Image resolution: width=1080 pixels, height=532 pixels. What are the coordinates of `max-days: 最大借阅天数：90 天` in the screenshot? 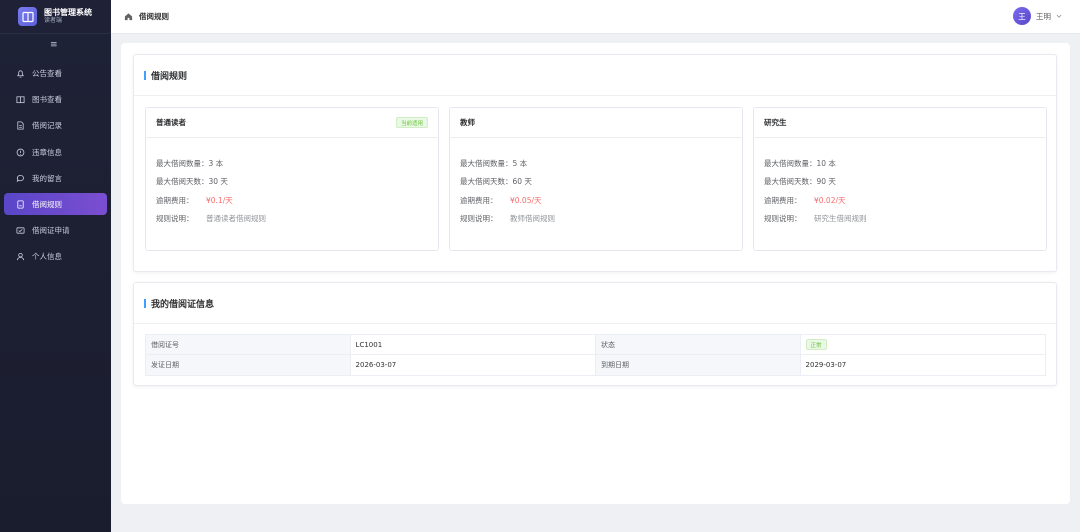 It's located at (800, 182).